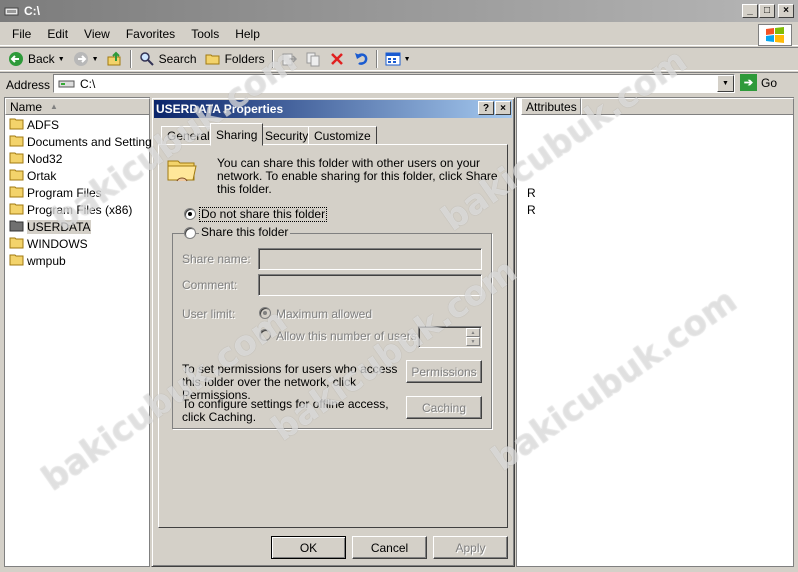 This screenshot has height=572, width=798. What do you see at coordinates (115, 59) in the screenshot?
I see `up-folder-button` at bounding box center [115, 59].